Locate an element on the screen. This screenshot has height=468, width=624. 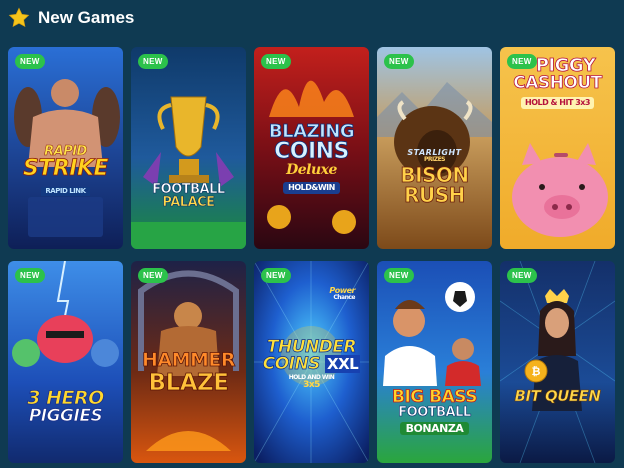
game-logo: STARLIGHT PRIZES BISON RUSH is located at coordinates (434, 178).